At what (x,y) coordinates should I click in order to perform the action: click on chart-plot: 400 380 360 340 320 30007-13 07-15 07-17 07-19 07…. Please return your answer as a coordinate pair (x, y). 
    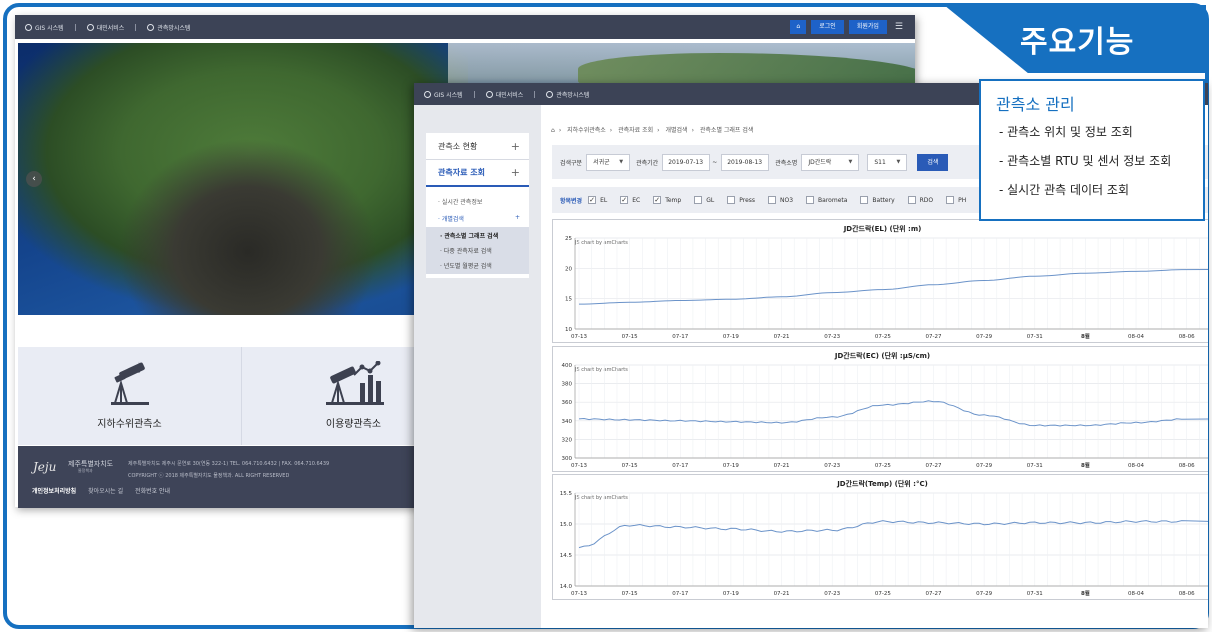
    Looking at the image, I should click on (885, 416).